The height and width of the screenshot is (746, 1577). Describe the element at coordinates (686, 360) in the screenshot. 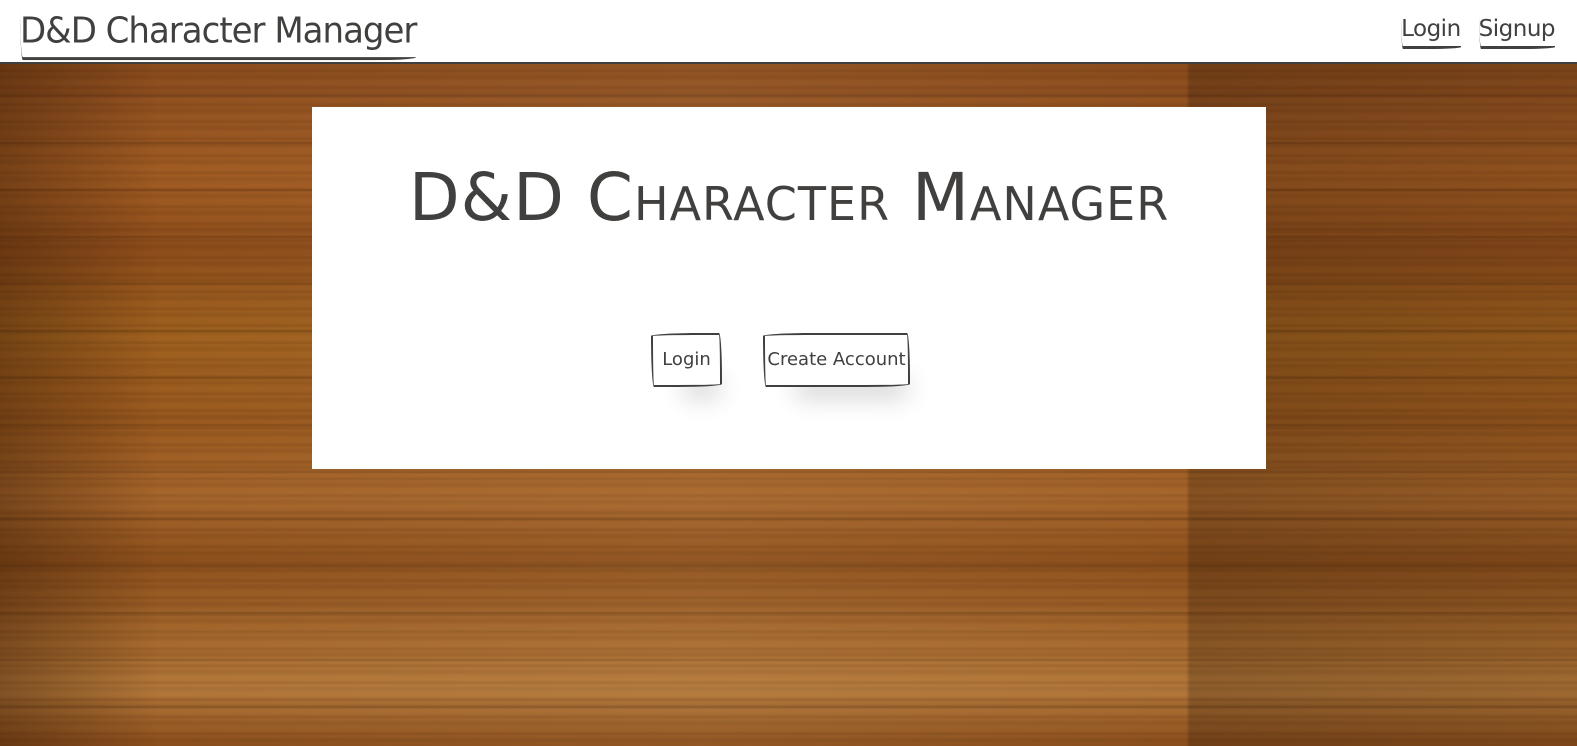

I see `login-button: Login` at that location.